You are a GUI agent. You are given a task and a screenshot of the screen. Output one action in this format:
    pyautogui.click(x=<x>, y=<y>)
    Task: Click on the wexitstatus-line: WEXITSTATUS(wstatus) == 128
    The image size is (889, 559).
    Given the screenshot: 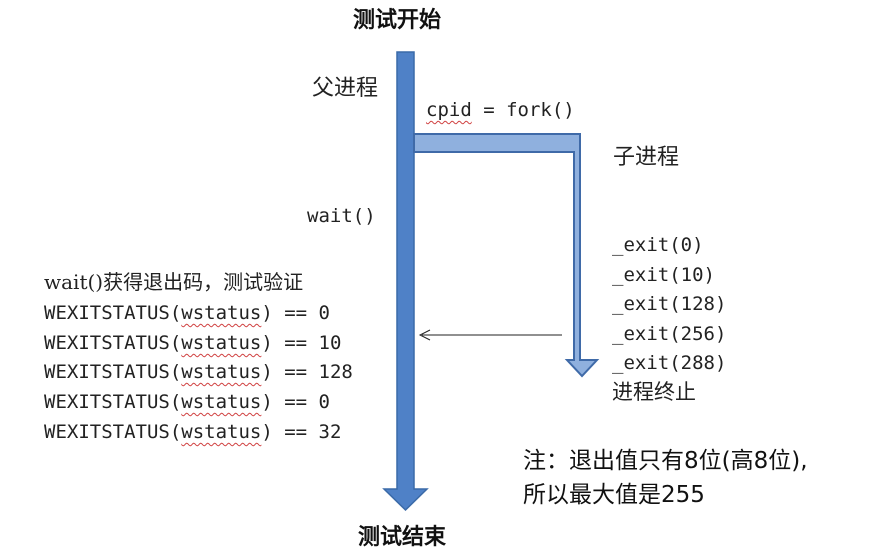 What is the action you would take?
    pyautogui.click(x=198, y=372)
    